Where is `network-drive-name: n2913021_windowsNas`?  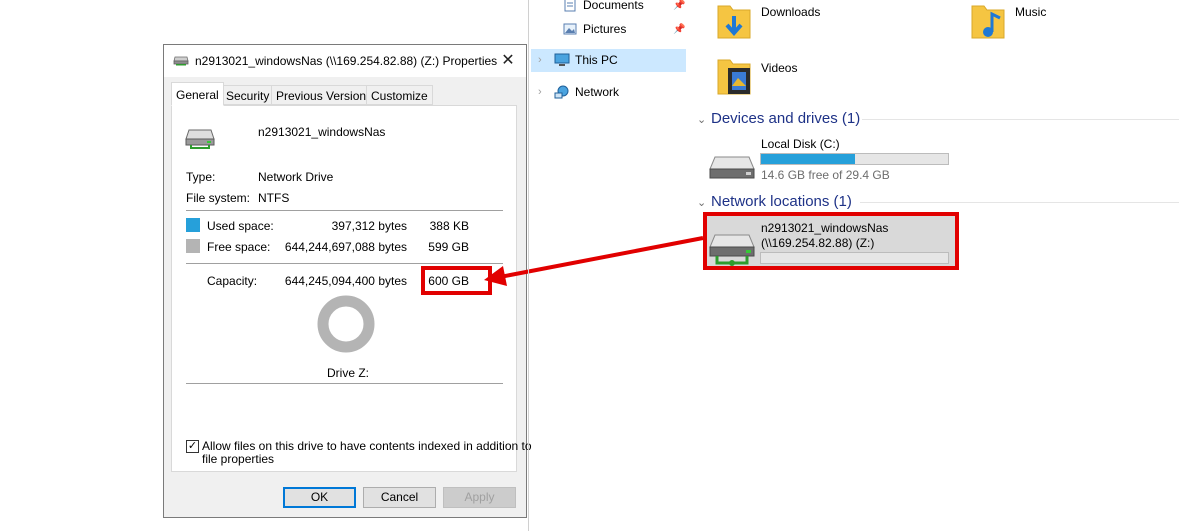 network-drive-name: n2913021_windowsNas is located at coordinates (824, 228).